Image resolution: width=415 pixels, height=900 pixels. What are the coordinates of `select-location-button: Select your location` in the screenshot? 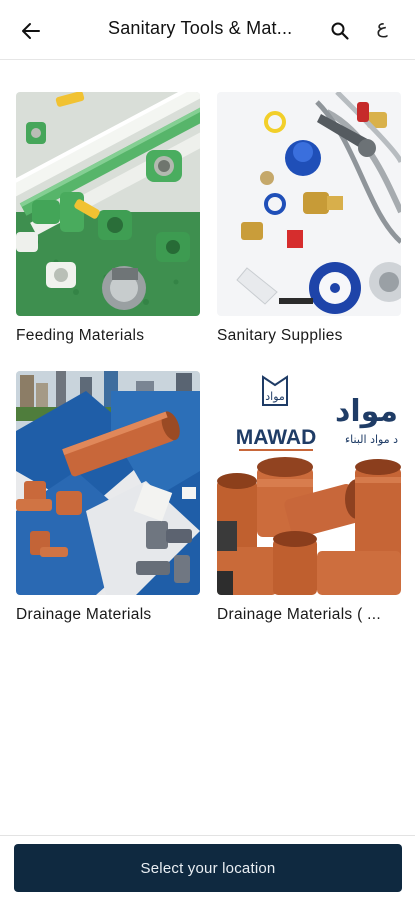 It's located at (208, 868).